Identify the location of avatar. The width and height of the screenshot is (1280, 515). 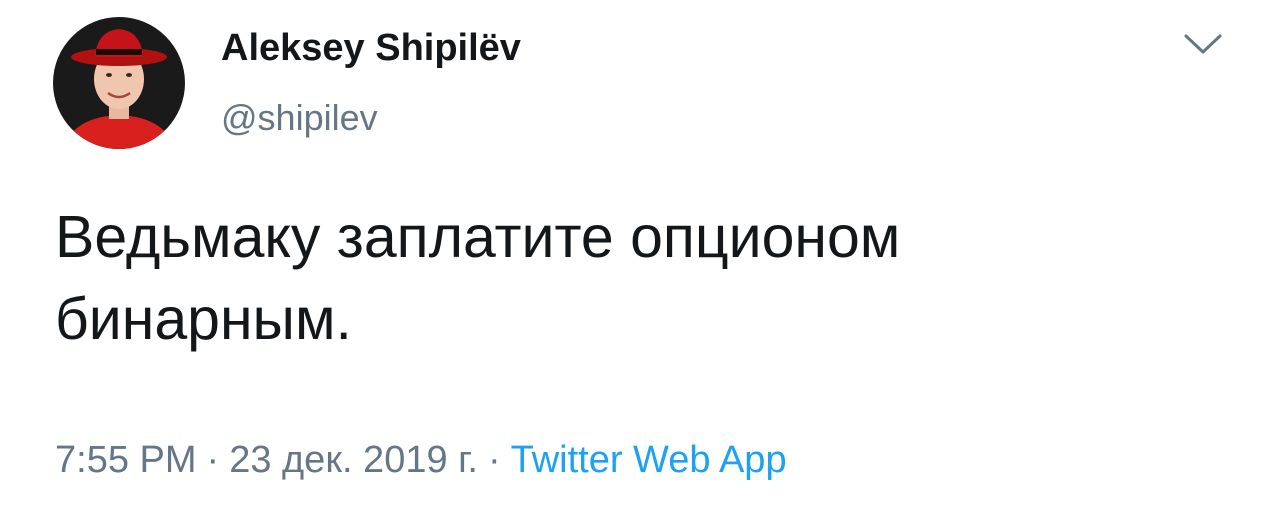
(119, 83).